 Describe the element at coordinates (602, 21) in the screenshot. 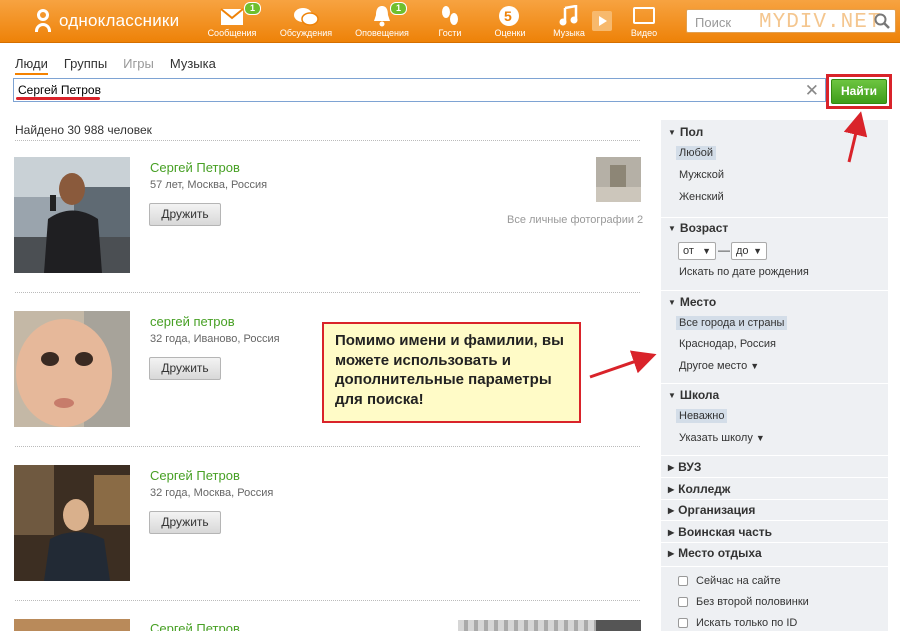

I see `play-music-icon` at that location.